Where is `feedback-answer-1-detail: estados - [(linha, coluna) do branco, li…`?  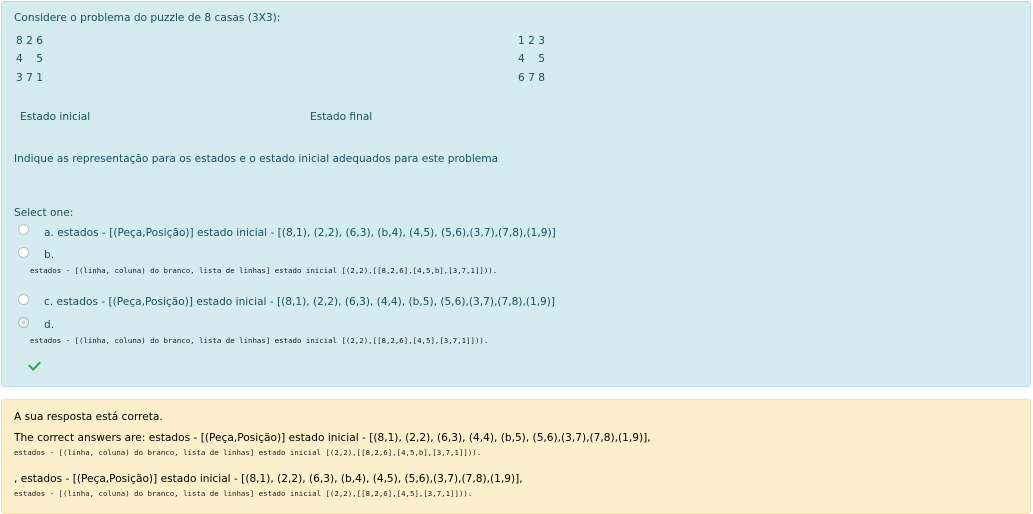 feedback-answer-1-detail: estados - [(linha, coluna) do branco, li… is located at coordinates (248, 452).